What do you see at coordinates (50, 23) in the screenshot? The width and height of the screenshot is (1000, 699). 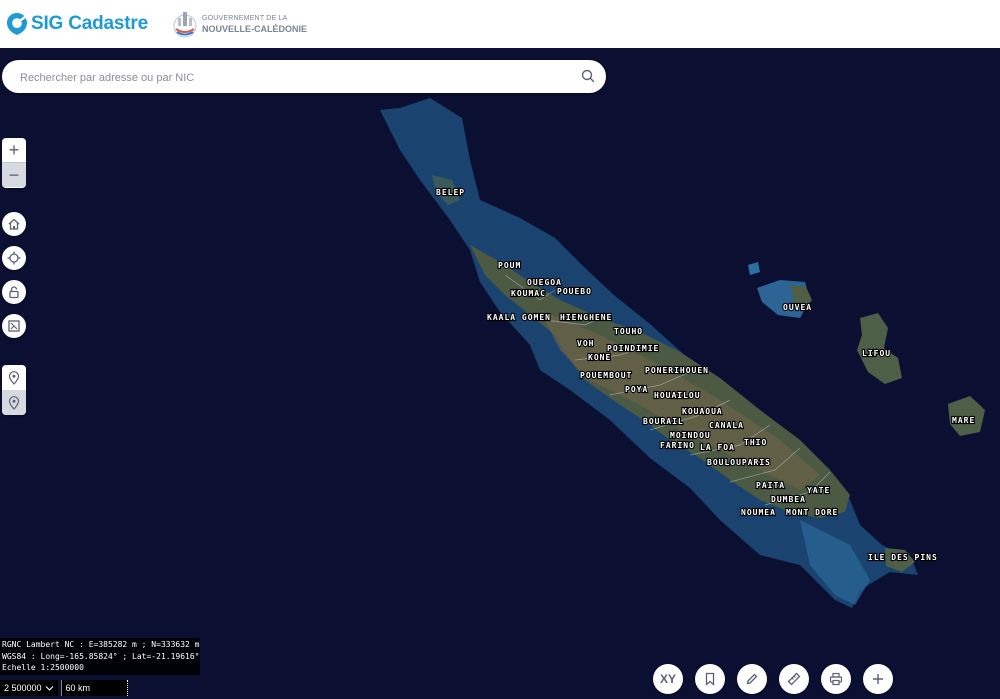 I see `app-title-sig: SIG` at bounding box center [50, 23].